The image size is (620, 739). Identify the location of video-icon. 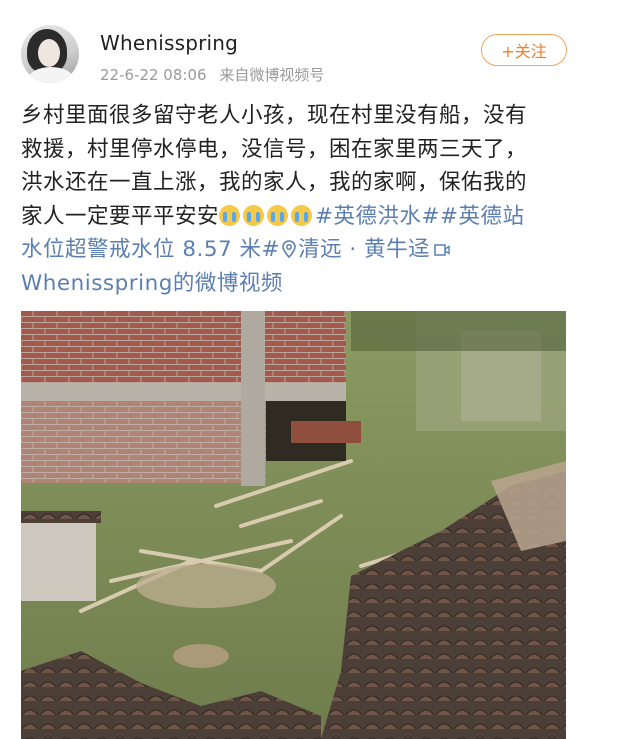
(442, 250).